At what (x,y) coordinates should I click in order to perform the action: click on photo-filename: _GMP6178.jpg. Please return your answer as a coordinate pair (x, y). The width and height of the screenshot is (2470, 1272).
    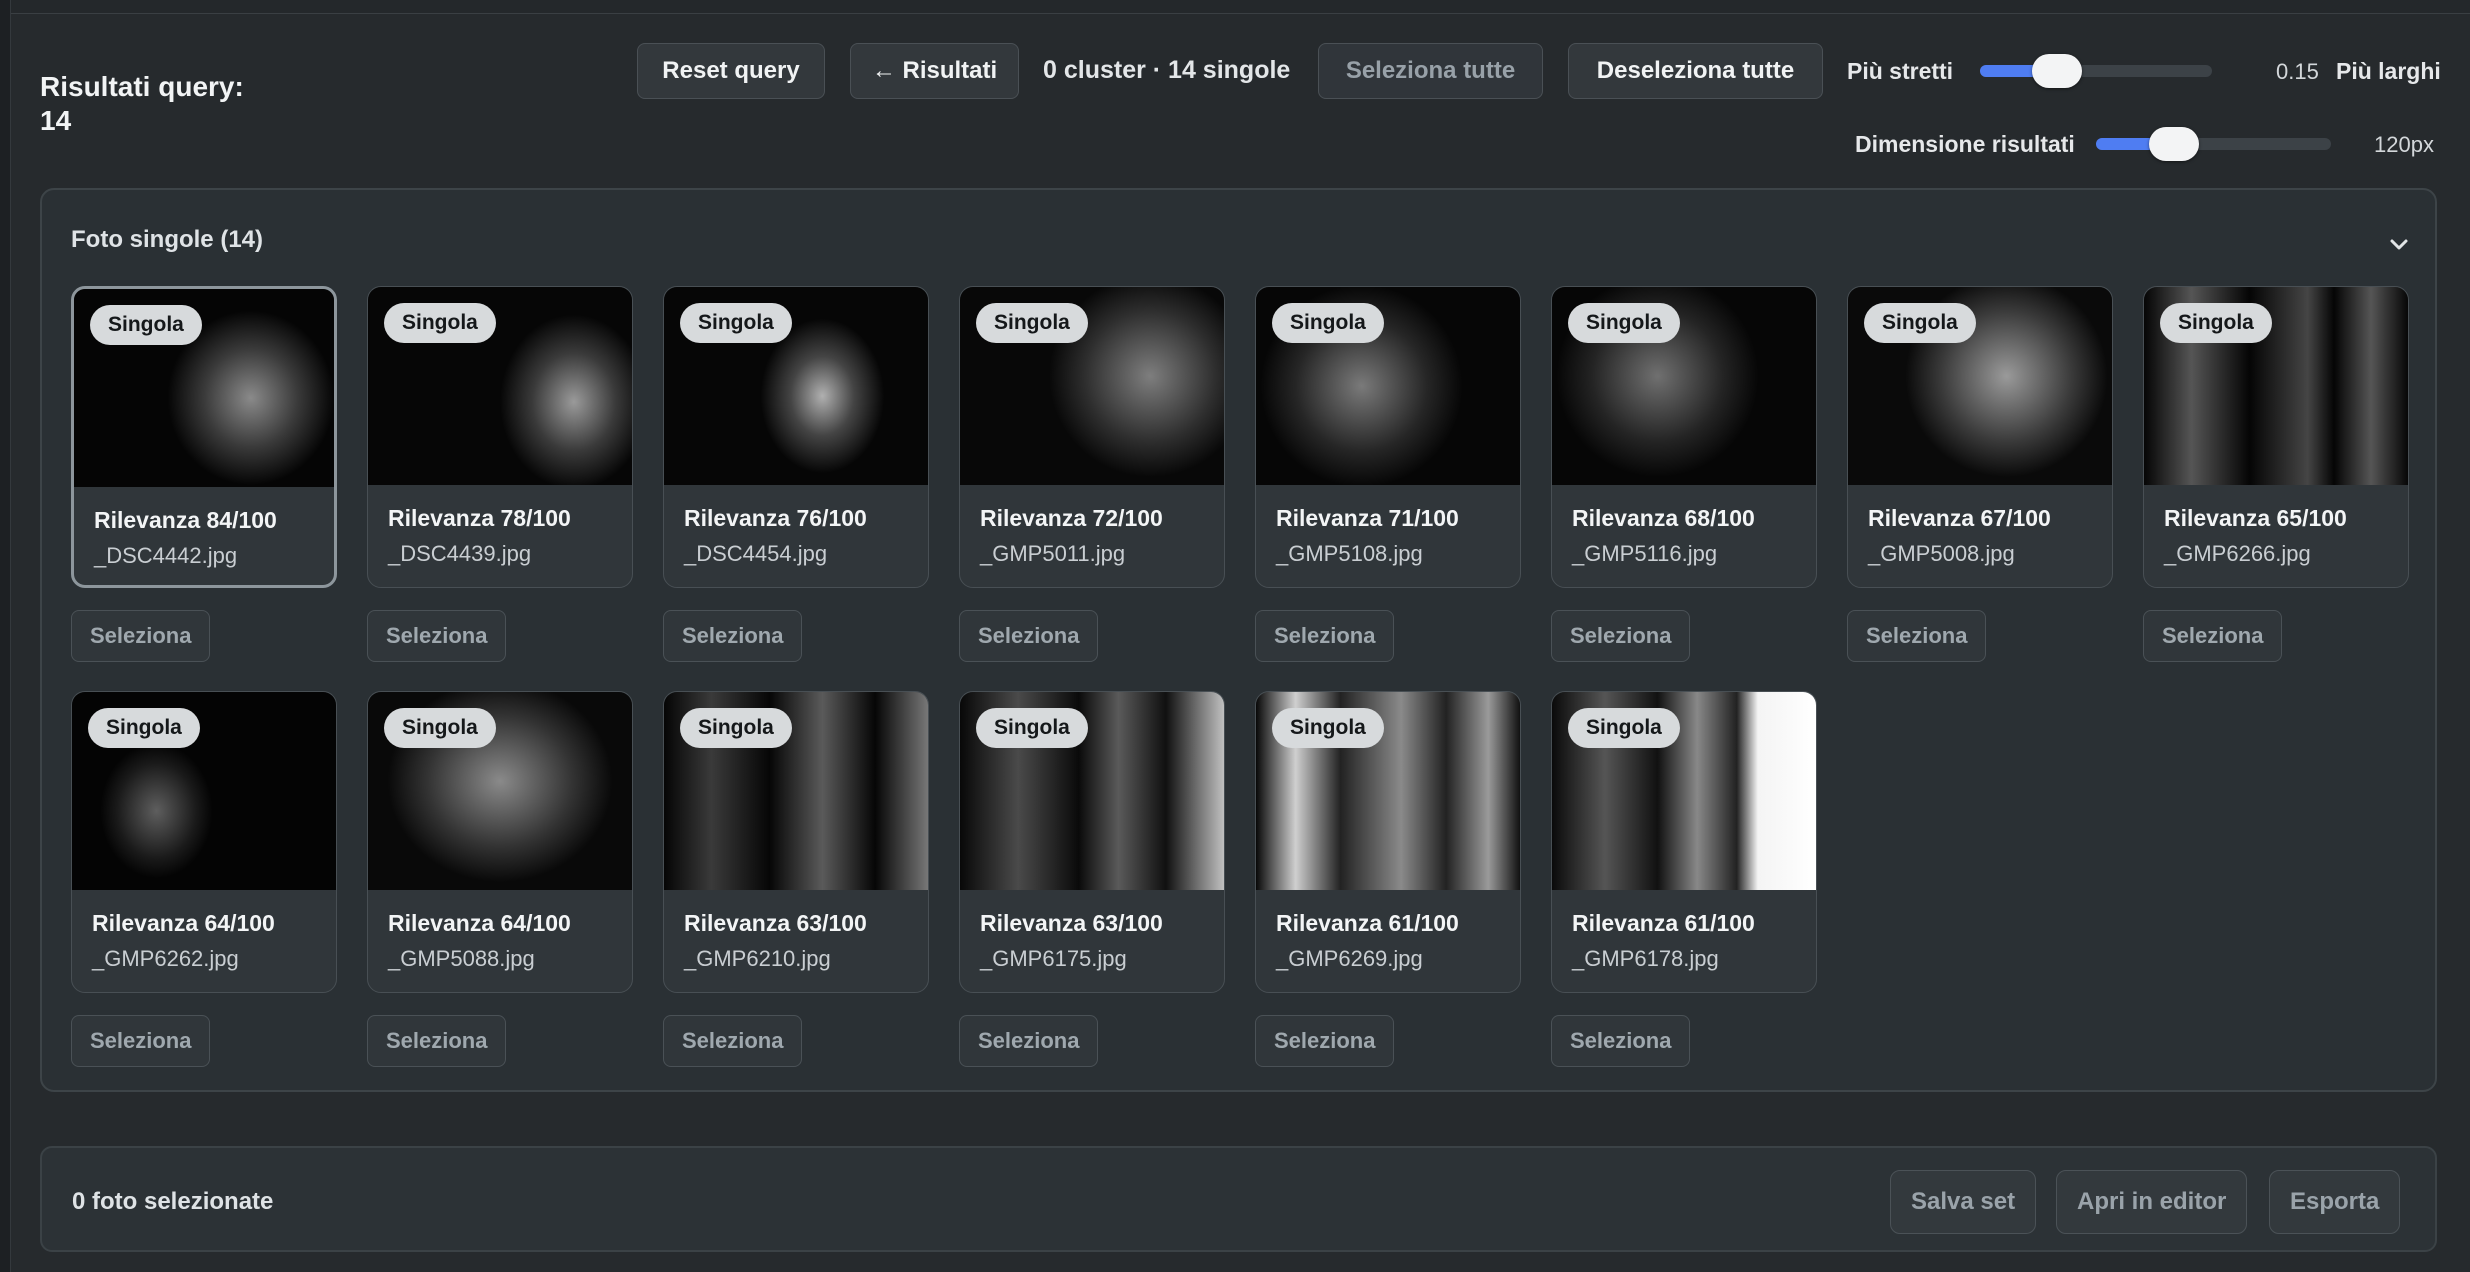
    Looking at the image, I should click on (1645, 958).